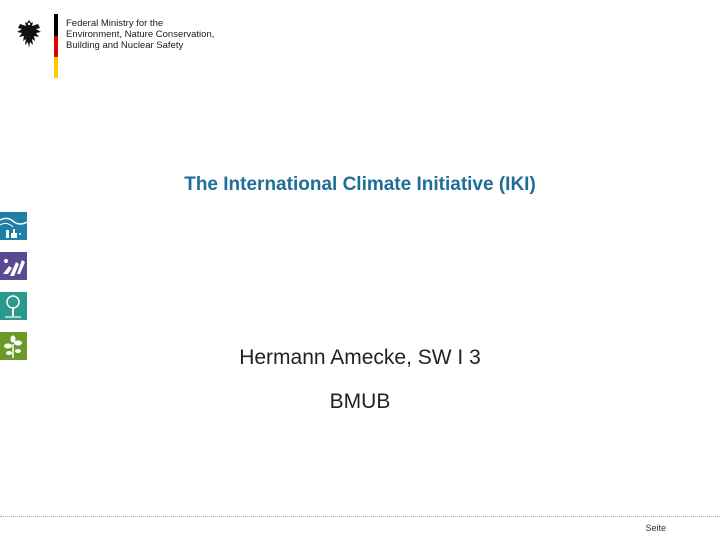  I want to click on industry-climate-icon, so click(13, 226).